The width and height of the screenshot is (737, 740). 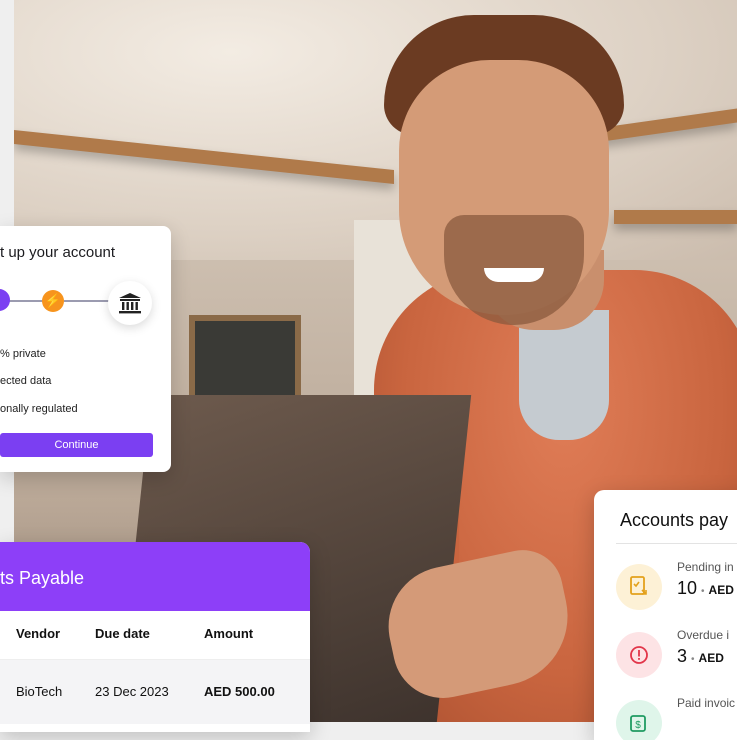 What do you see at coordinates (514, 275) in the screenshot?
I see `smile` at bounding box center [514, 275].